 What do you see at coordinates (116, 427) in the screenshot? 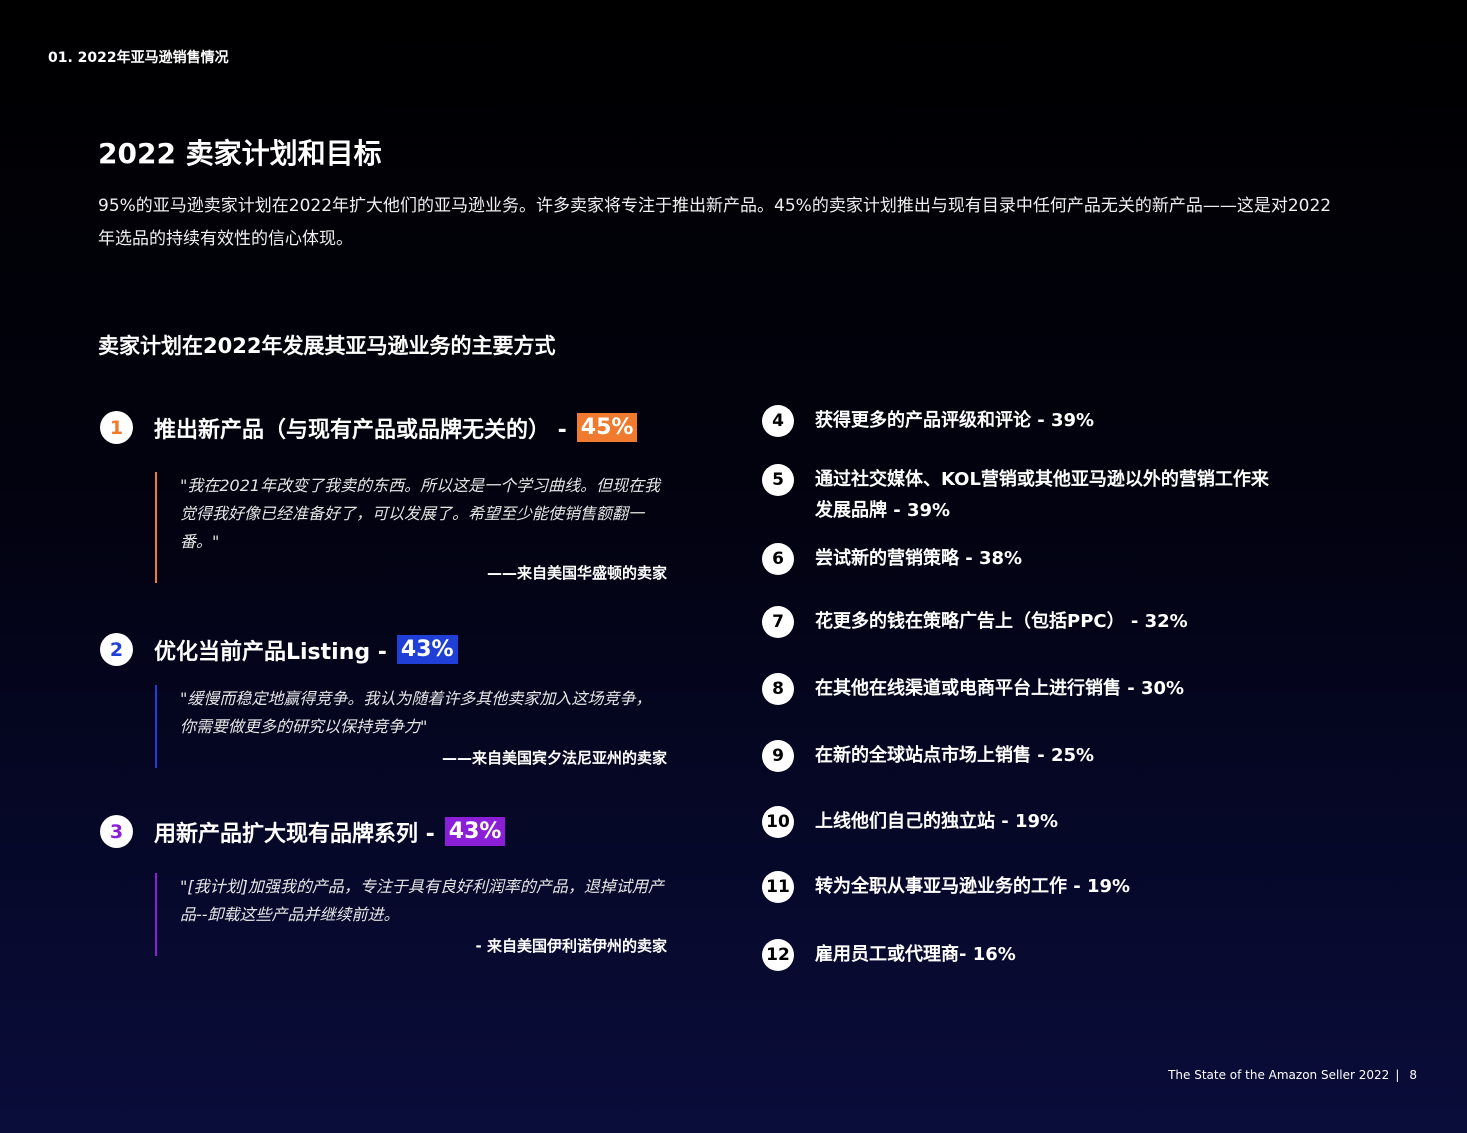
I see `number-badge: 1` at bounding box center [116, 427].